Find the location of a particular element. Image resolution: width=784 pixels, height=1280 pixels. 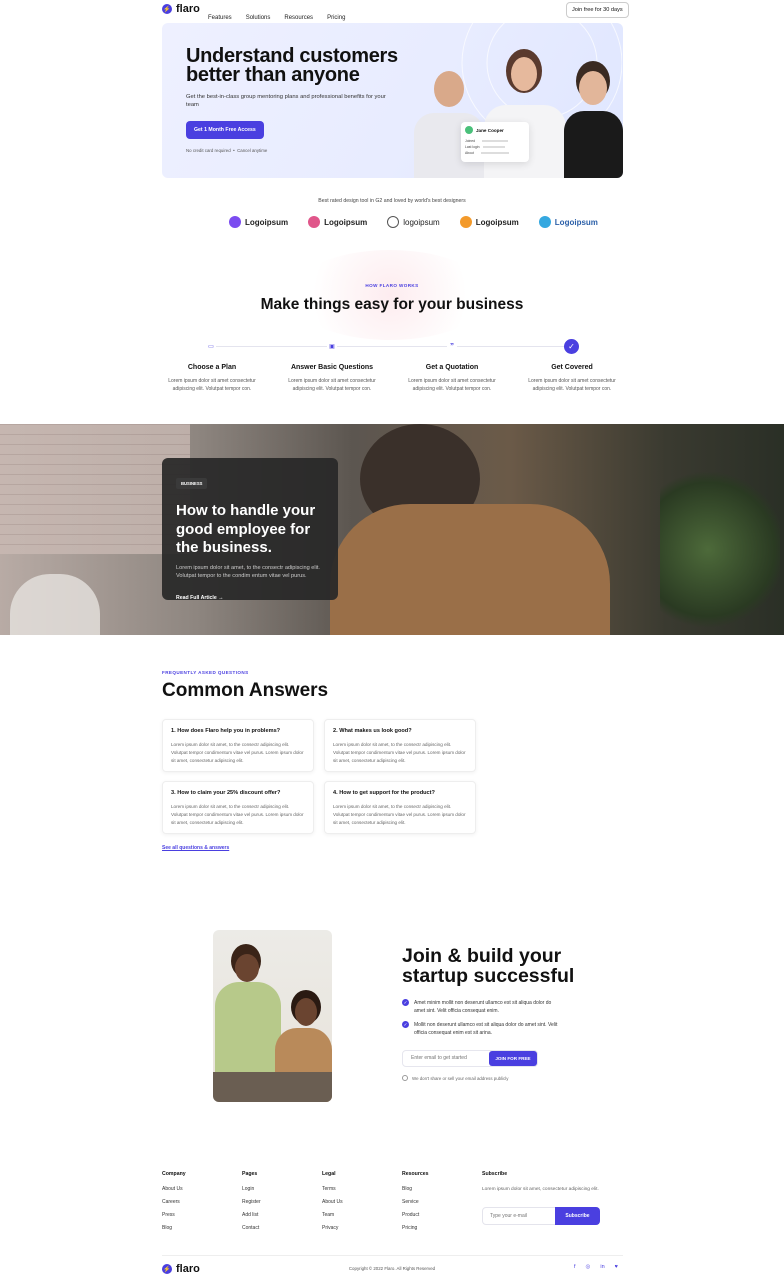

nav-resources: Resources is located at coordinates (298, 18).